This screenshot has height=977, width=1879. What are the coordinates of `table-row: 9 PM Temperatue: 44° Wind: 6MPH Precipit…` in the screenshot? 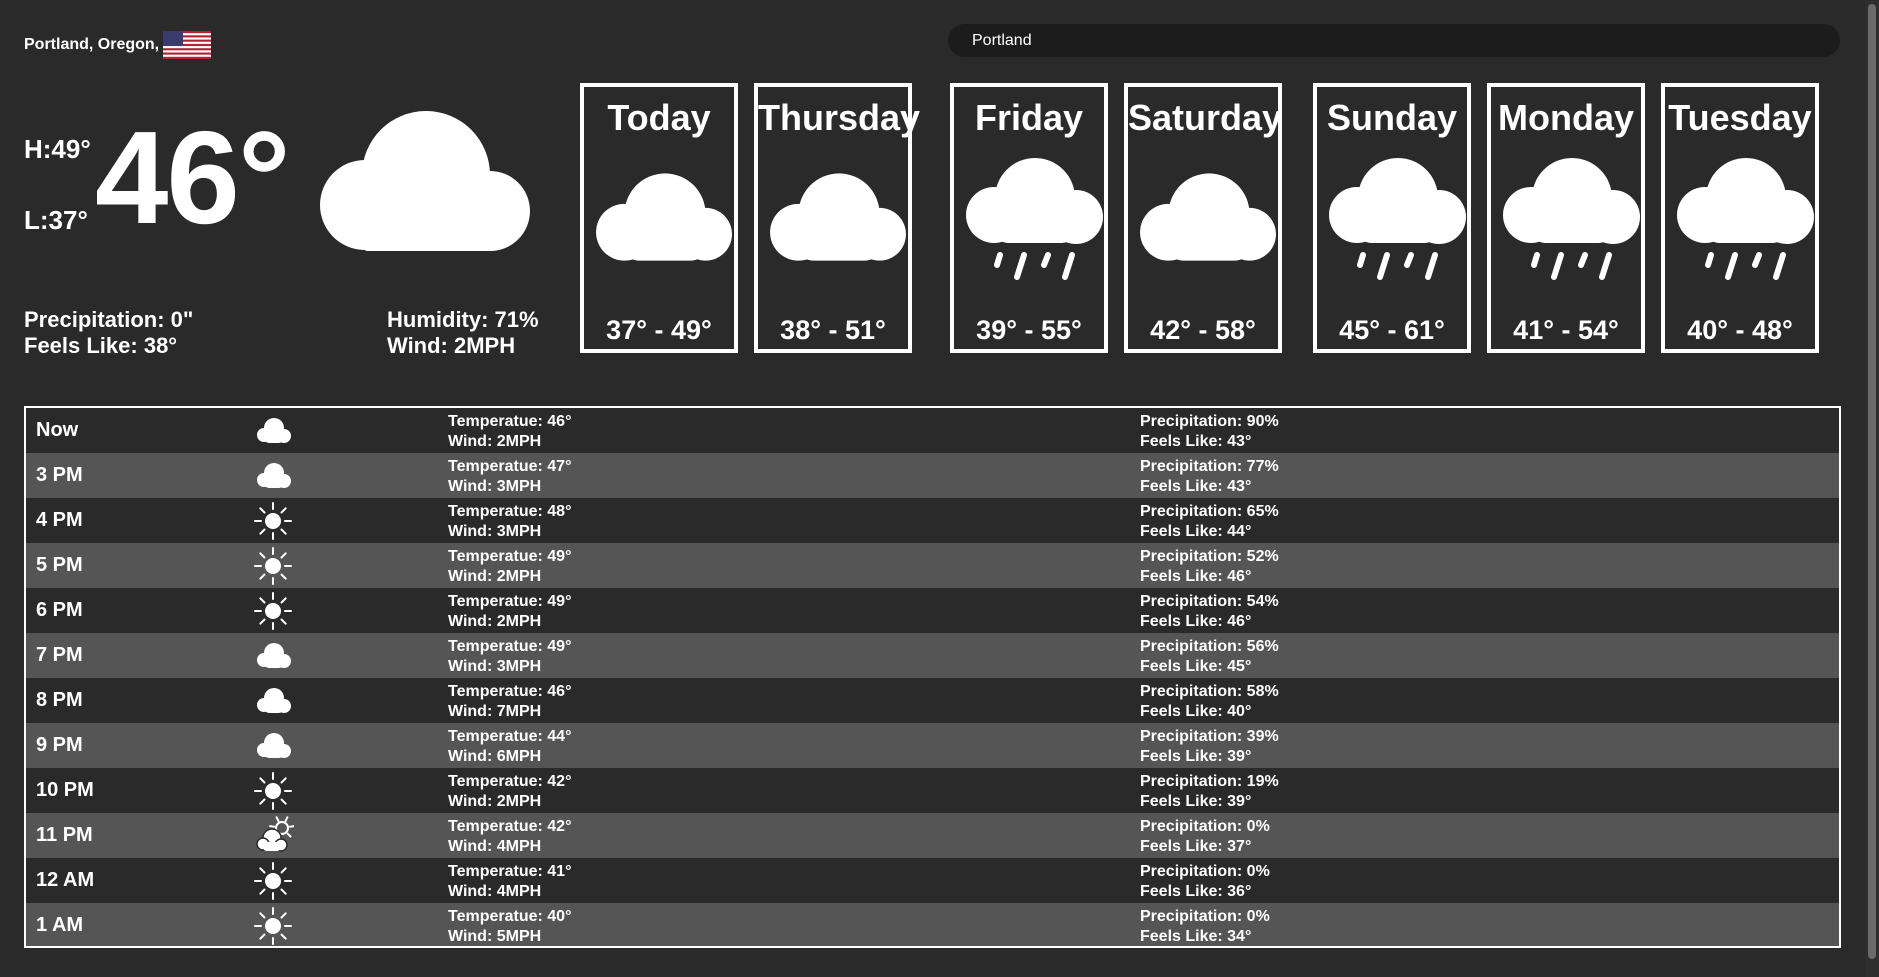 It's located at (932, 745).